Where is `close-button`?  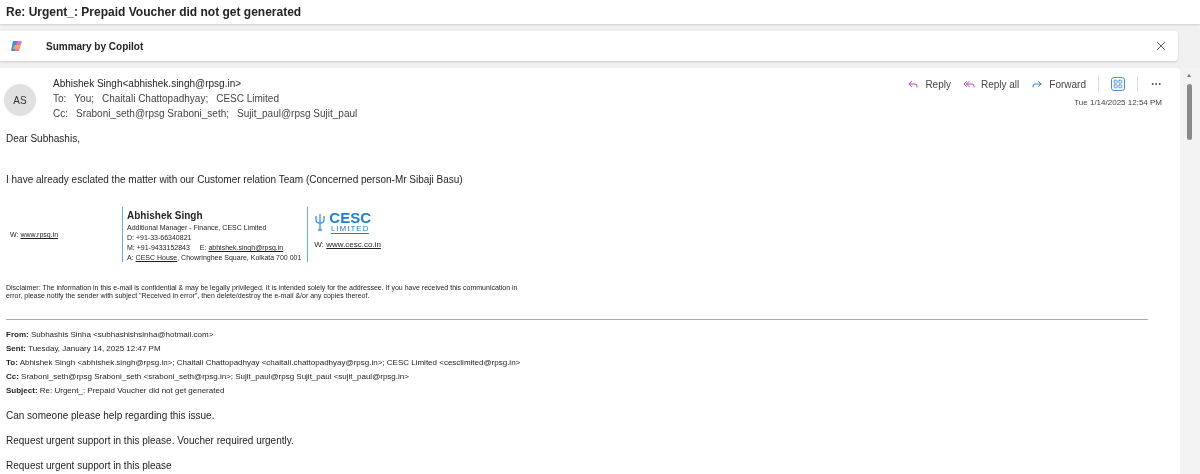 close-button is located at coordinates (1161, 46).